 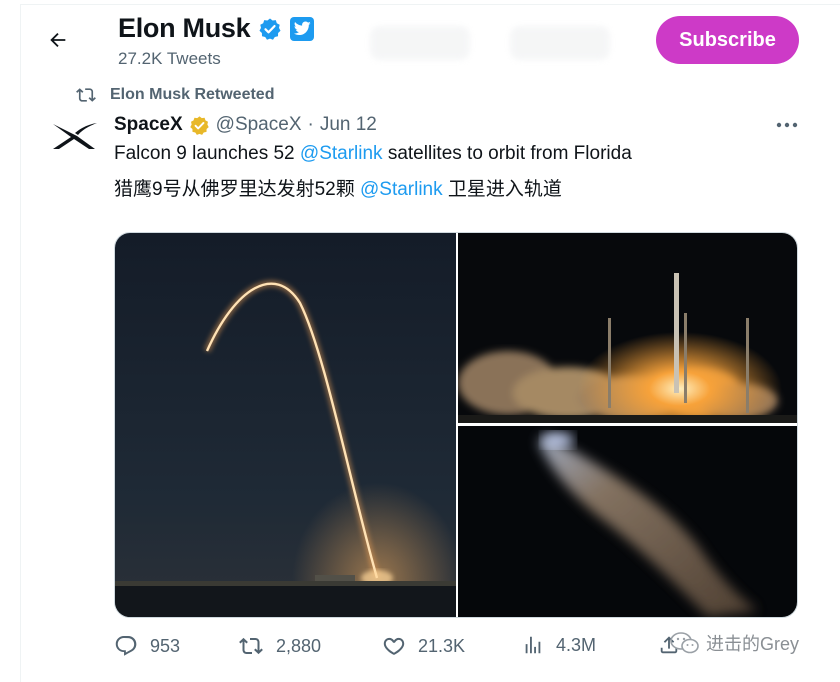 I want to click on wechat-watermark: 进击的Grey, so click(x=734, y=643).